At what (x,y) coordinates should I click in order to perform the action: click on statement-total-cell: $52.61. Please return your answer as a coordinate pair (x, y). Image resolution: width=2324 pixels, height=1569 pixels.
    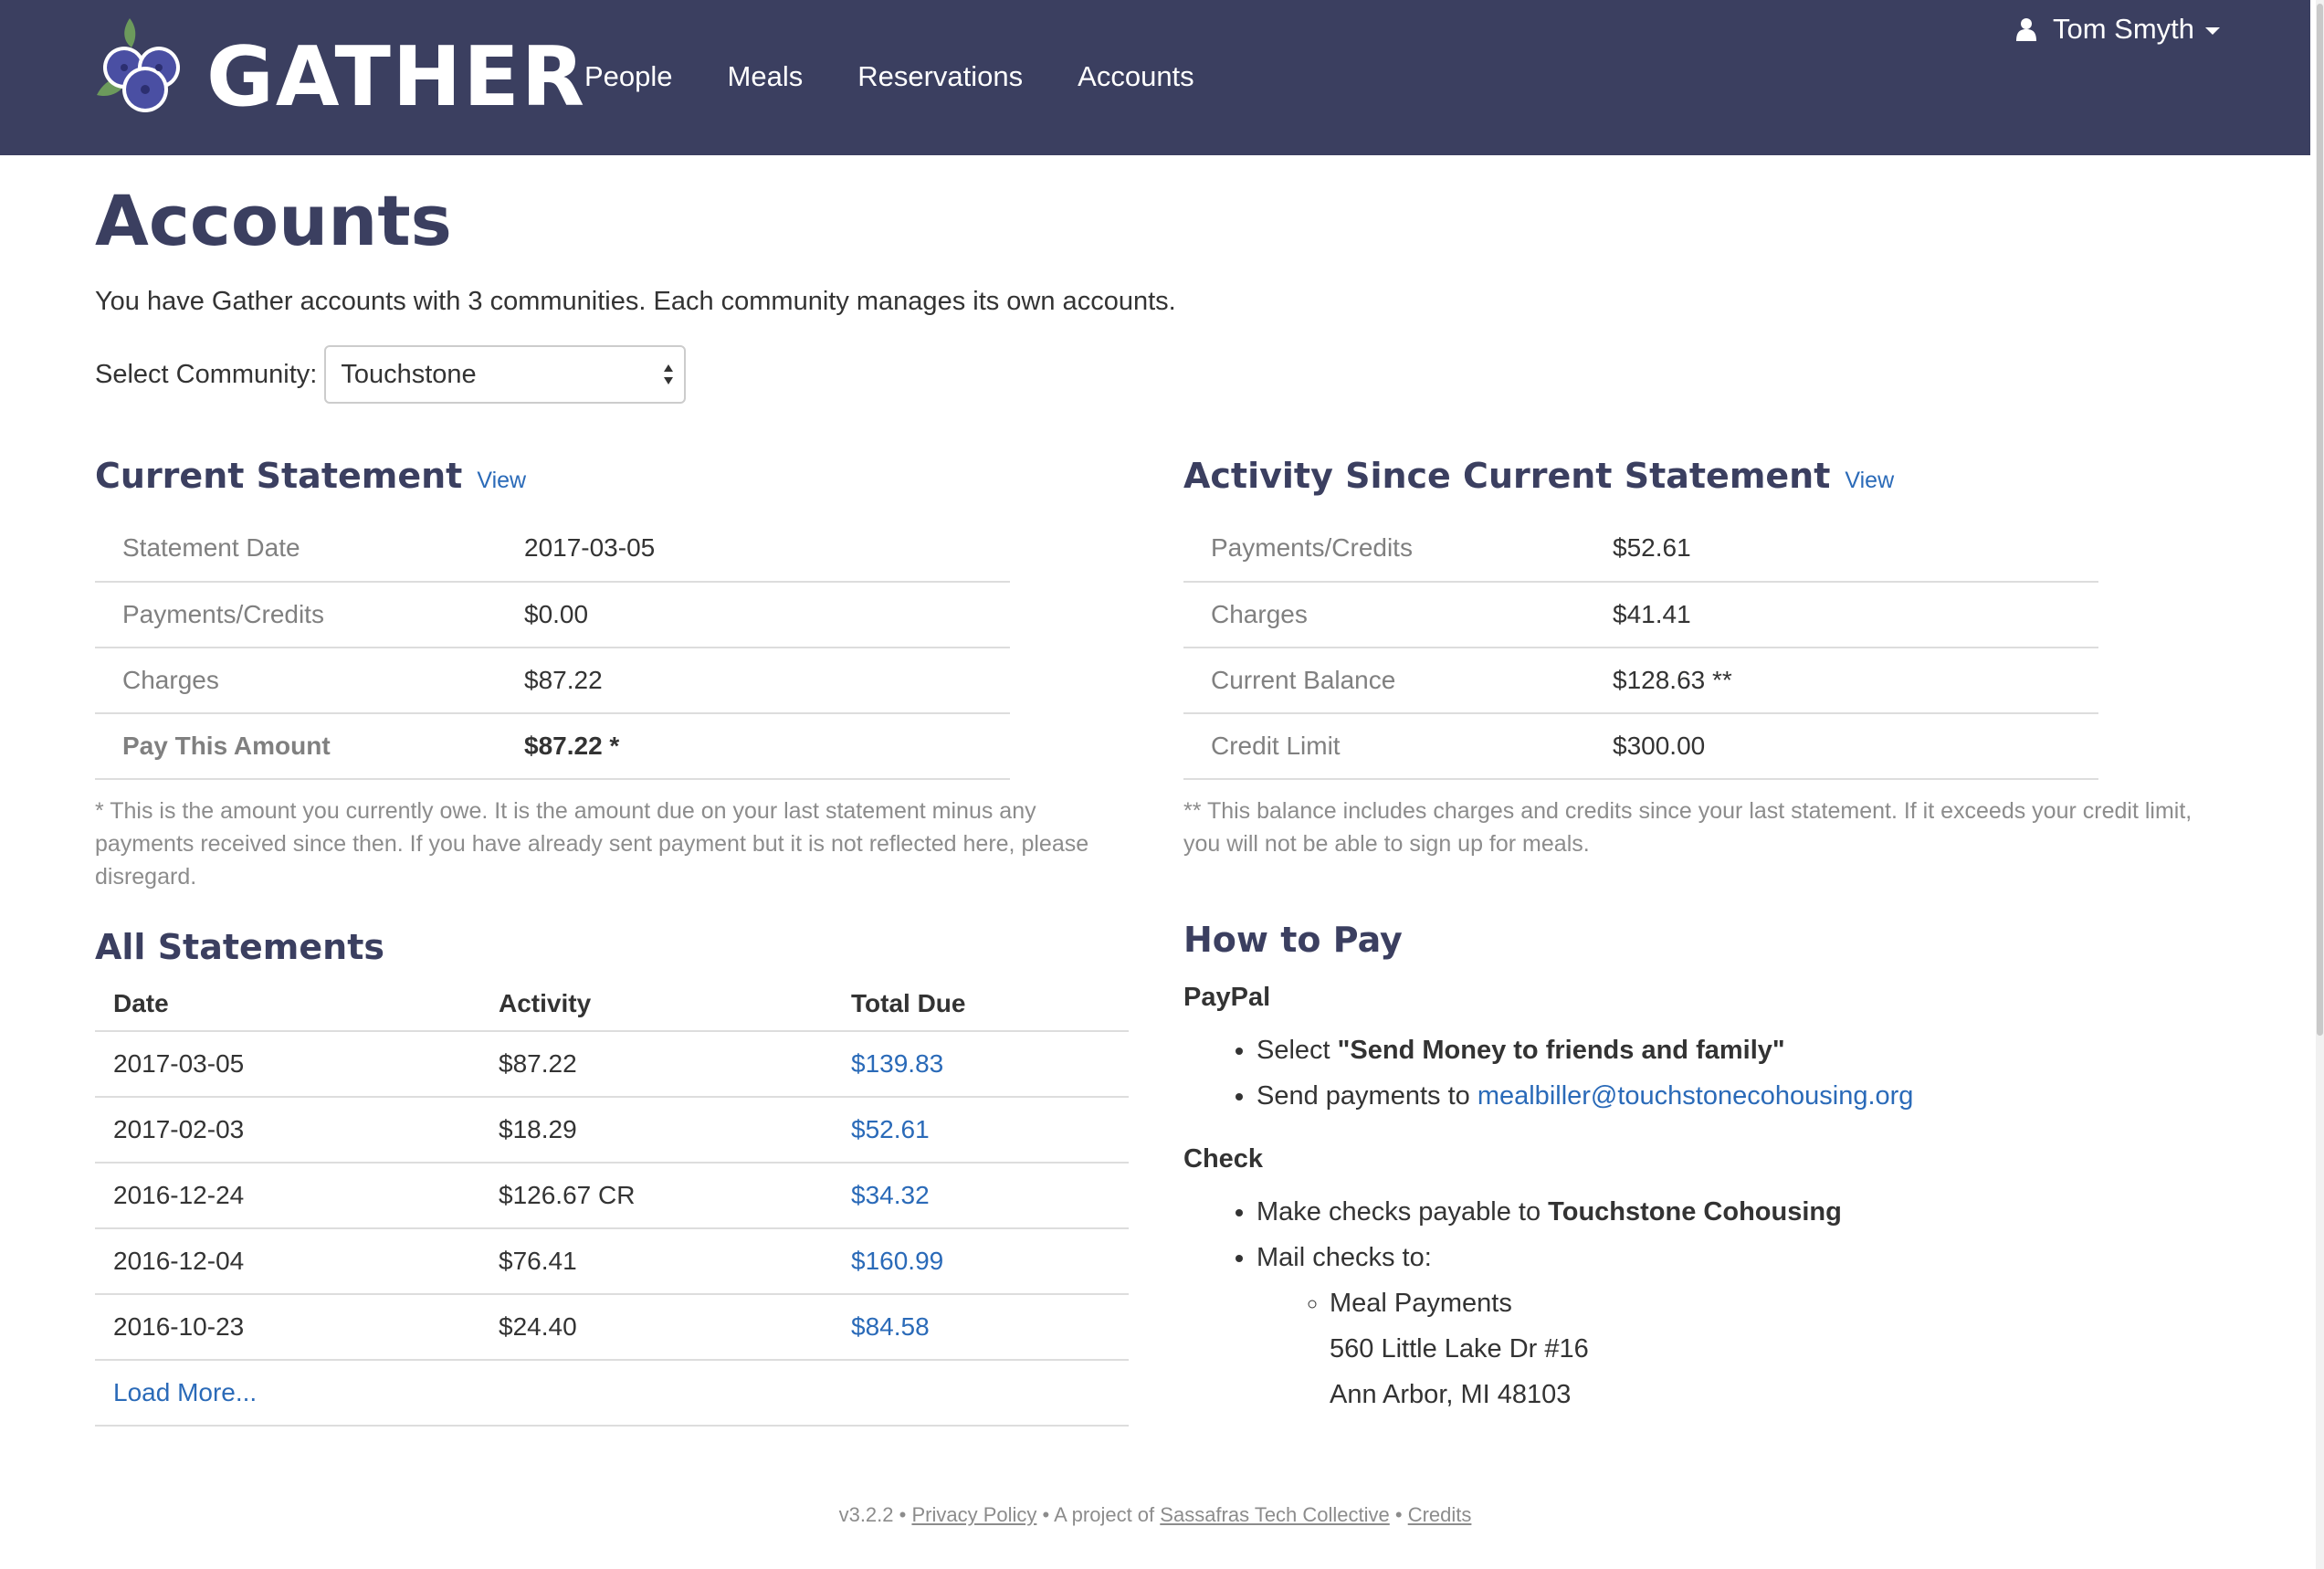
    Looking at the image, I should click on (981, 1130).